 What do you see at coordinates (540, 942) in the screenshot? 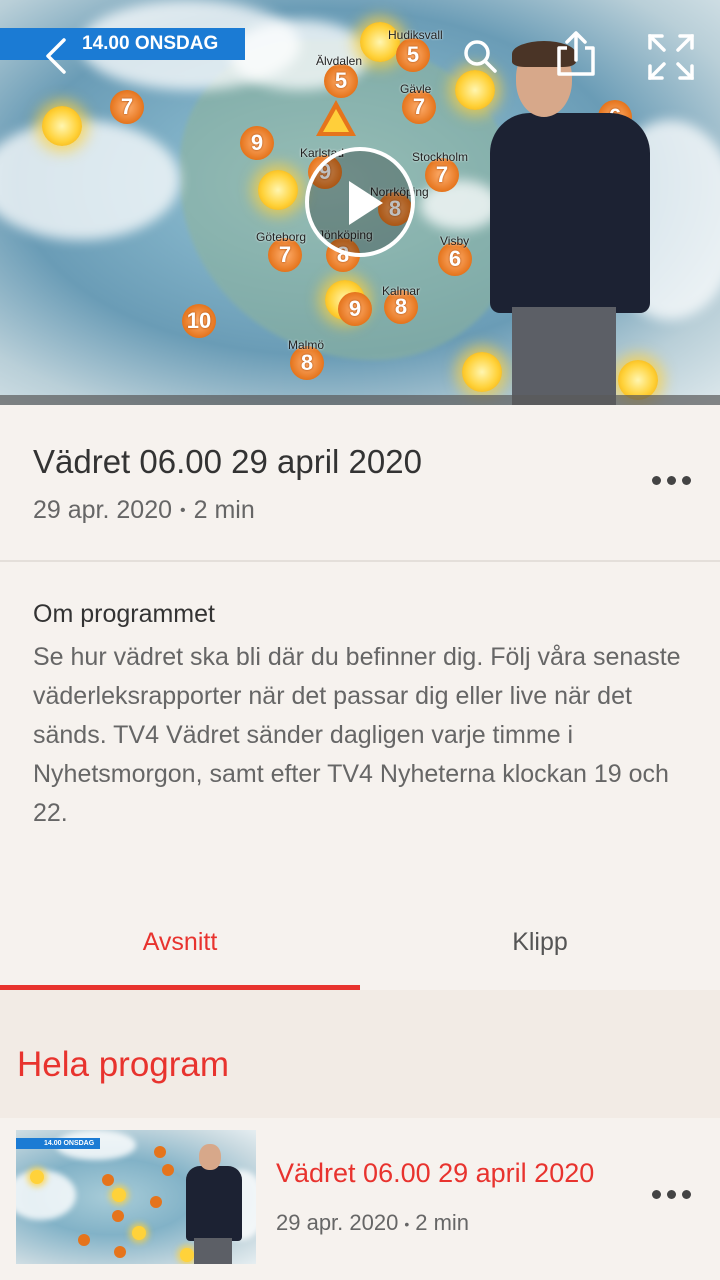
I see `tab-klipp: Klipp` at bounding box center [540, 942].